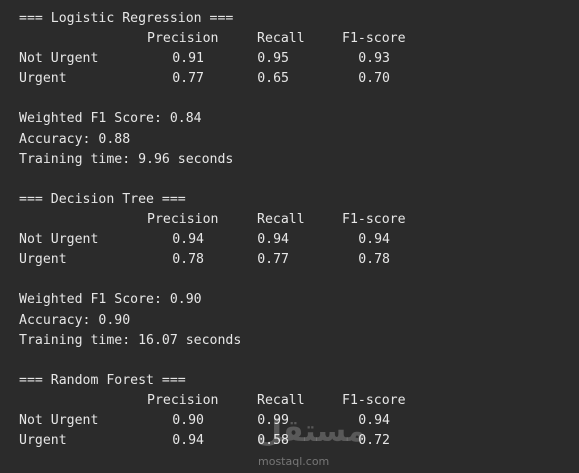 Image resolution: width=579 pixels, height=473 pixels. What do you see at coordinates (374, 79) in the screenshot?
I see `f1-value: 0.70` at bounding box center [374, 79].